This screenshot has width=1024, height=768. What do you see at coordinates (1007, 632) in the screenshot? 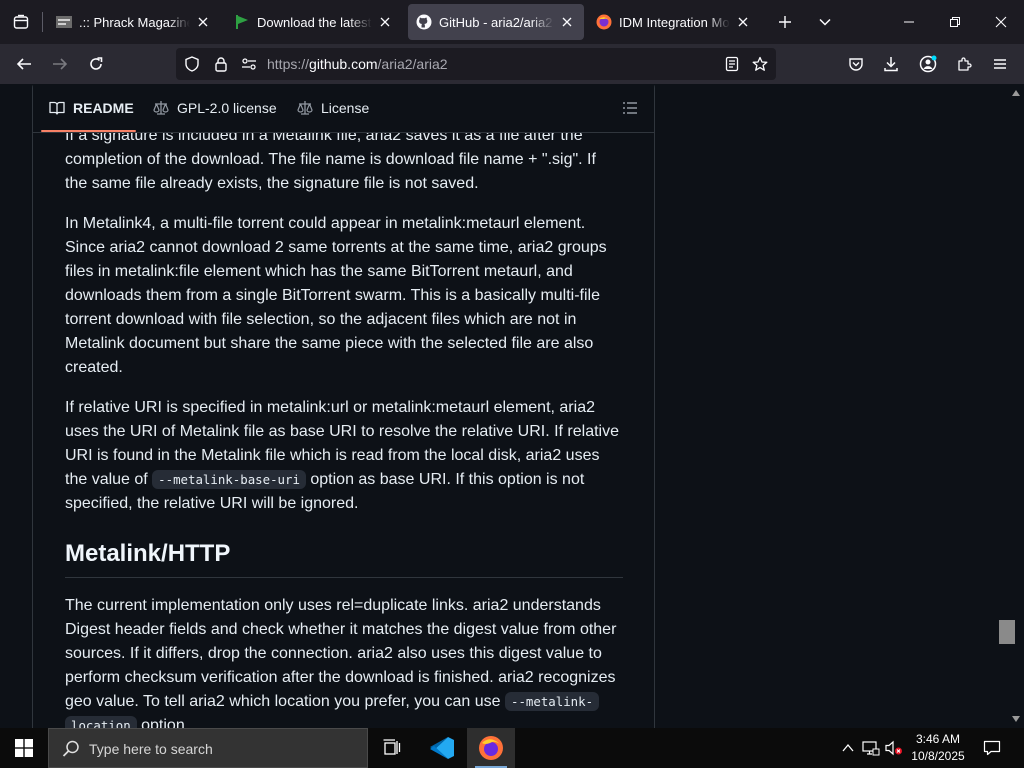
I see `scrollbar-thumb` at bounding box center [1007, 632].